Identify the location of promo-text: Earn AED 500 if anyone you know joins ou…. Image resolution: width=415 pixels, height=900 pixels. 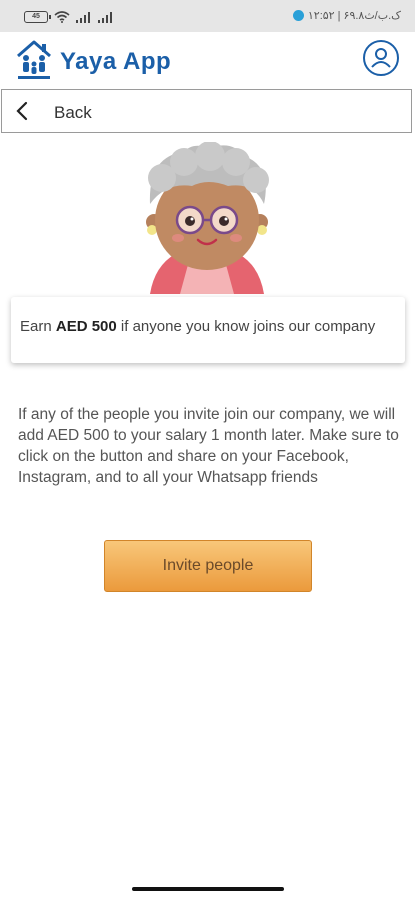
(205, 326).